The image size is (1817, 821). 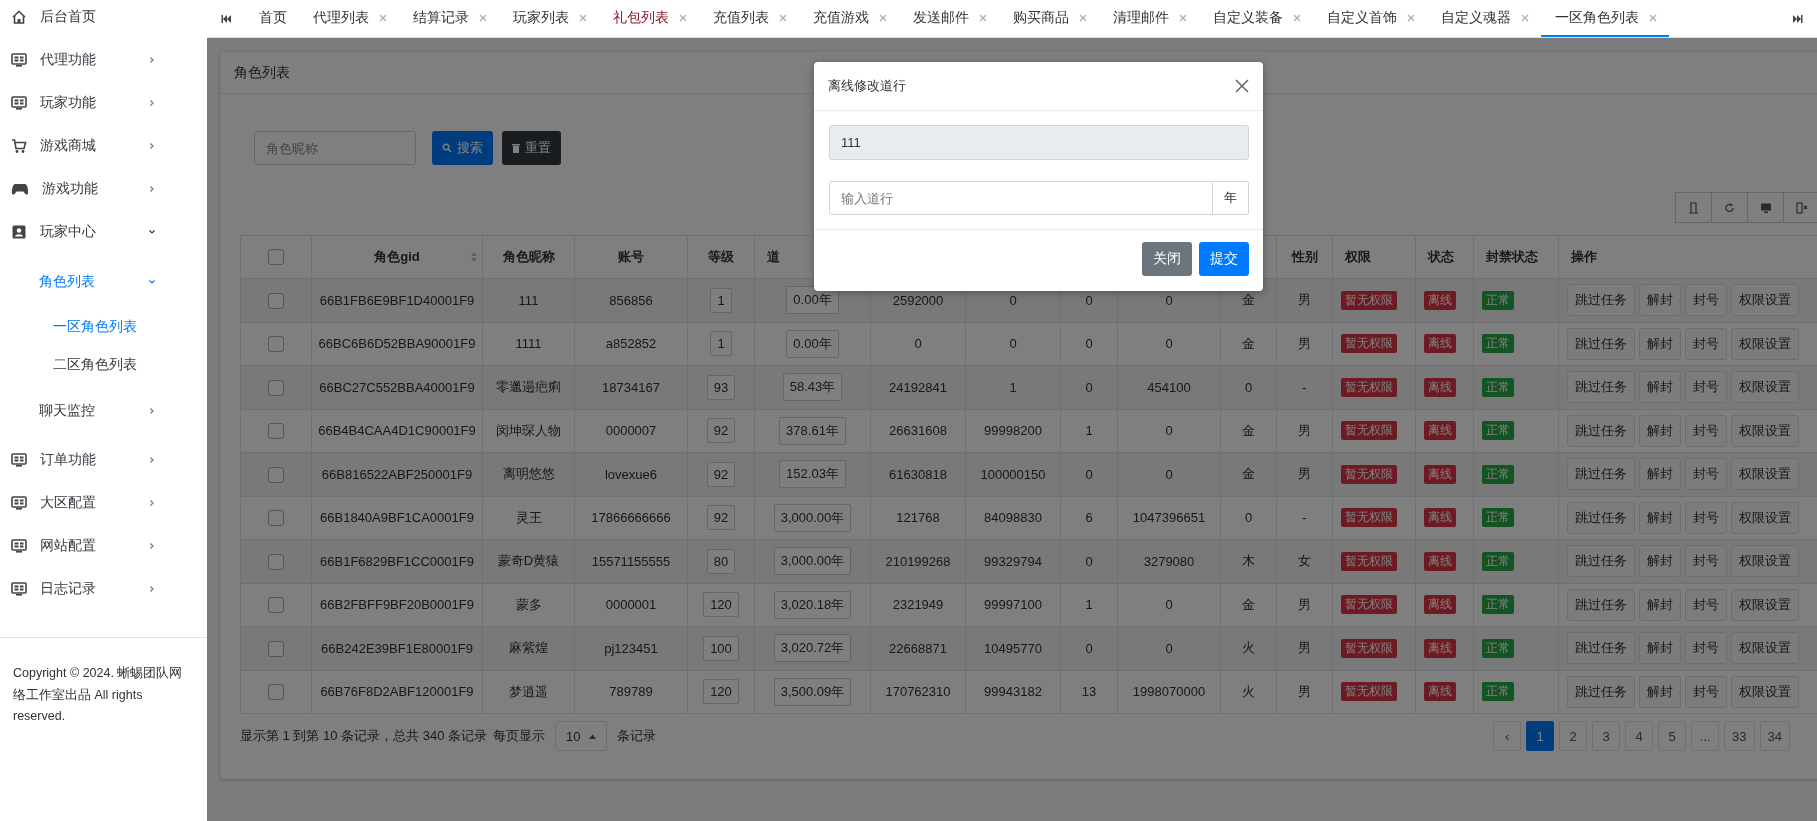 What do you see at coordinates (103, 145) in the screenshot?
I see `sidebar-item: 游戏商城` at bounding box center [103, 145].